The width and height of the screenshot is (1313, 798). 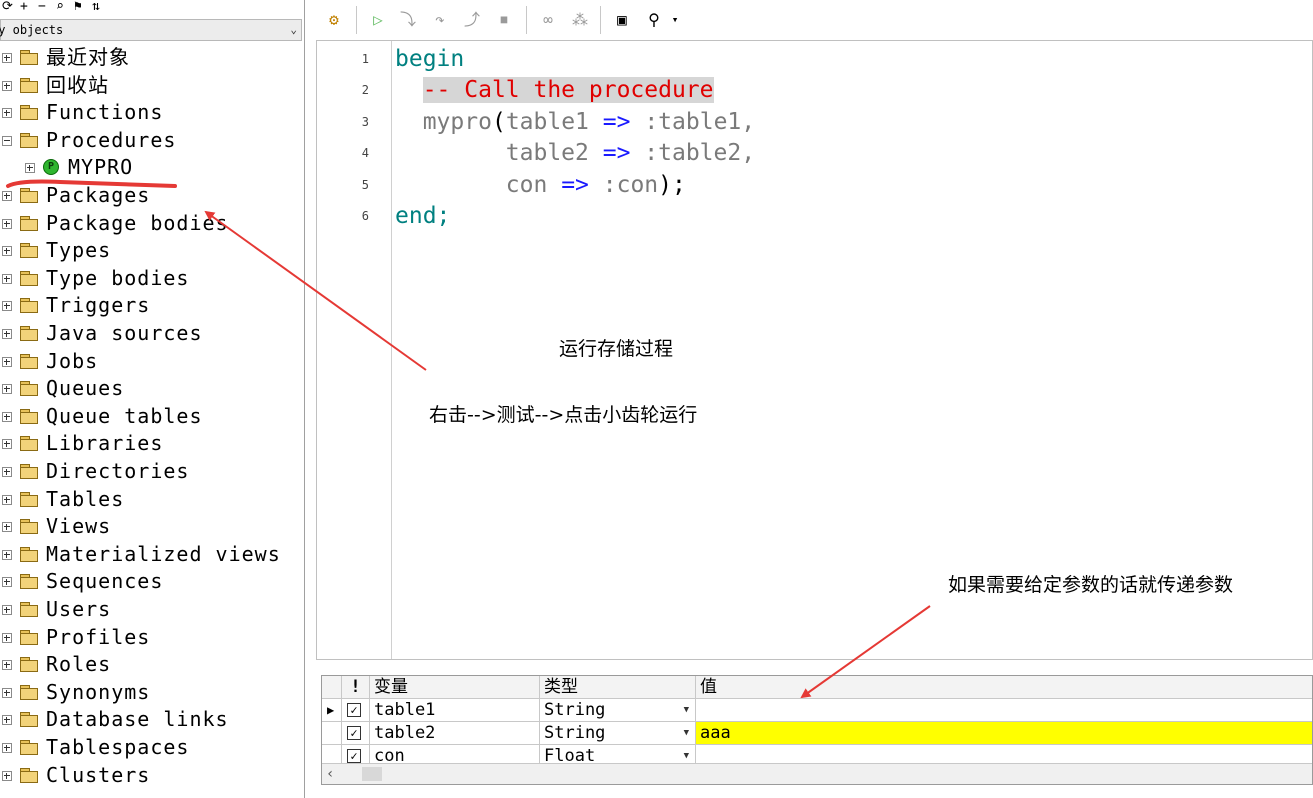 I want to click on tree-folder-item: Users, so click(x=152, y=609).